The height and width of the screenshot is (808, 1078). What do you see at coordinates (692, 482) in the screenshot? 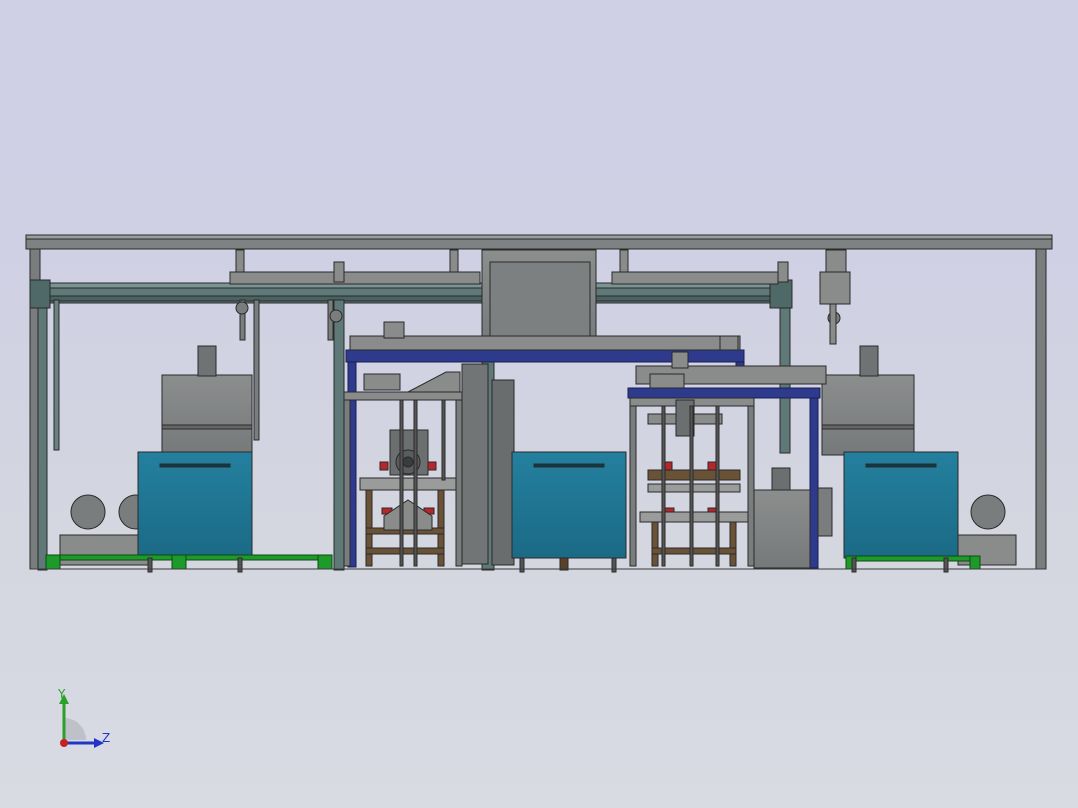
I see `right-work-cell` at bounding box center [692, 482].